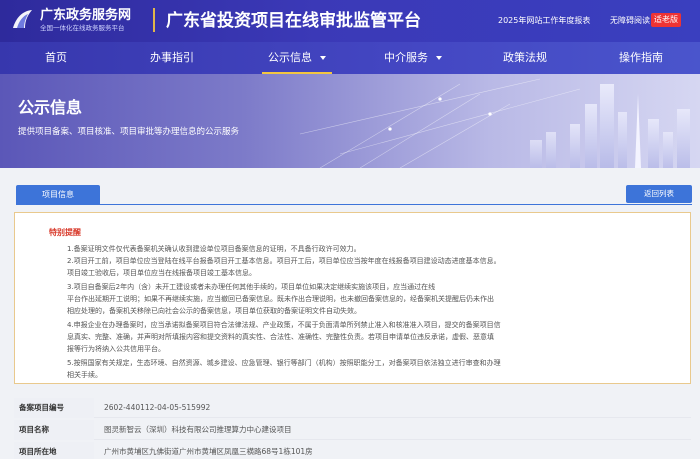 The image size is (700, 459). What do you see at coordinates (116, 349) in the screenshot?
I see `notice-line: 报等行为将纳入公共信用平台。` at bounding box center [116, 349].